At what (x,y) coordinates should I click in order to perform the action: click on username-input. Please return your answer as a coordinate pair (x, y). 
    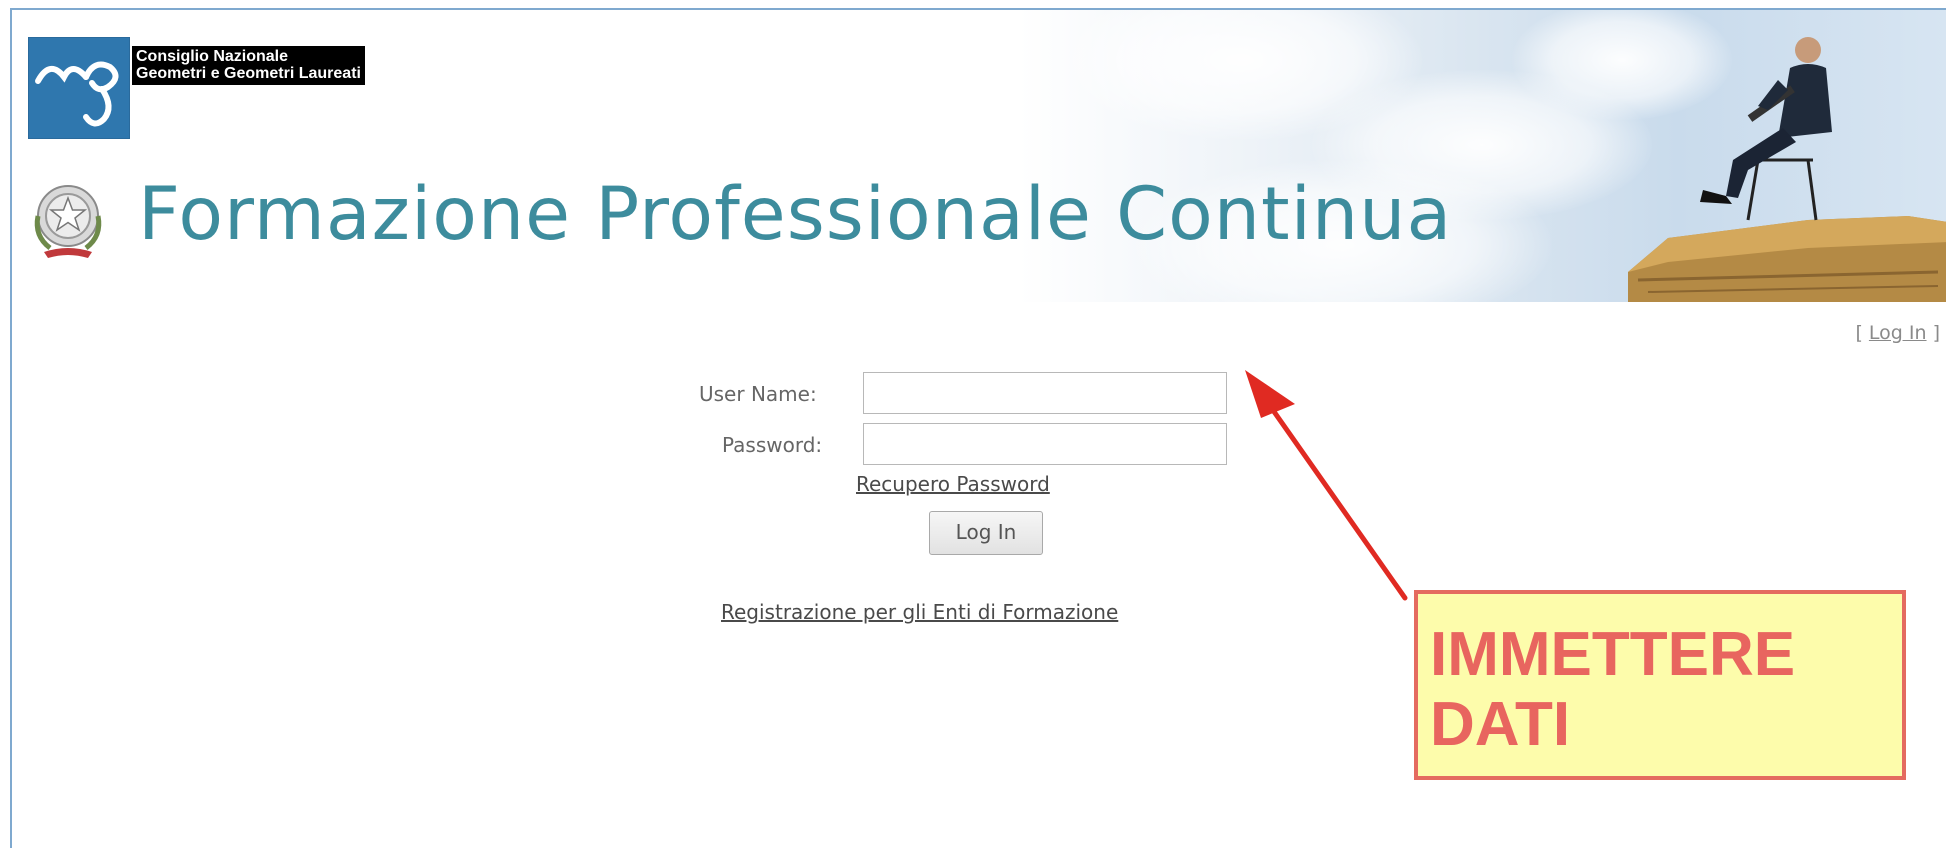
    Looking at the image, I should click on (1045, 393).